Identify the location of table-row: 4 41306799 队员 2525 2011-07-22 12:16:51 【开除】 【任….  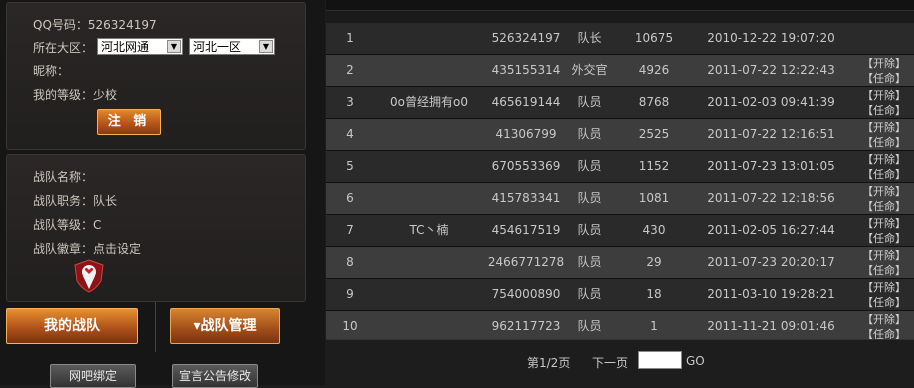
(620, 135).